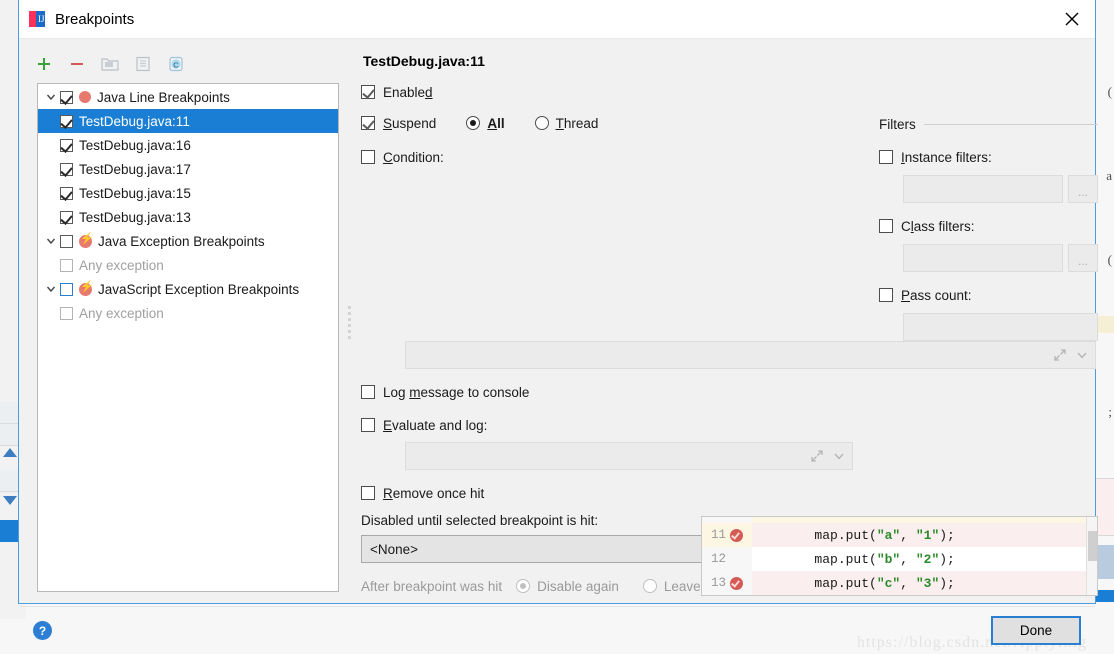 The image size is (1114, 654). What do you see at coordinates (541, 123) in the screenshot?
I see `suspend-thread-radio` at bounding box center [541, 123].